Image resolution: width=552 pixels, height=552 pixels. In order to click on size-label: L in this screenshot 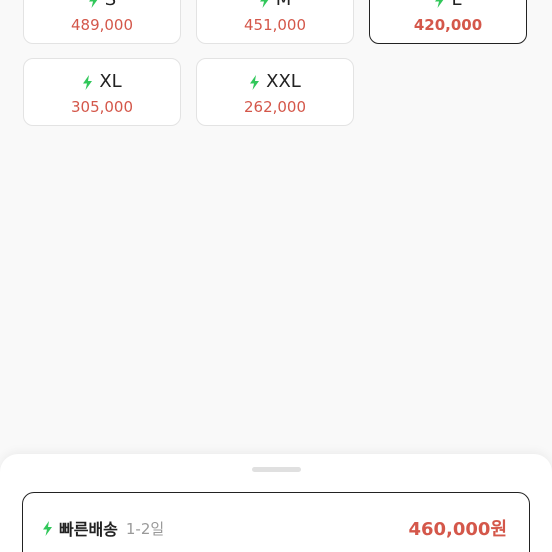, I will do `click(456, 6)`.